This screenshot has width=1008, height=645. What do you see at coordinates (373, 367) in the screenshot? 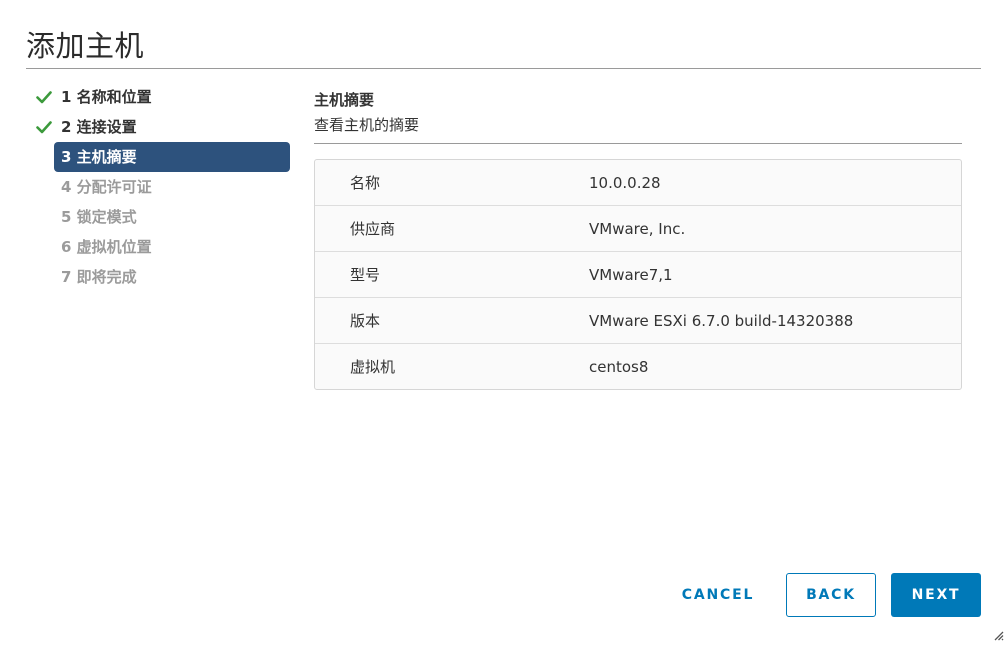
I see `summary-key: 虚拟机` at bounding box center [373, 367].